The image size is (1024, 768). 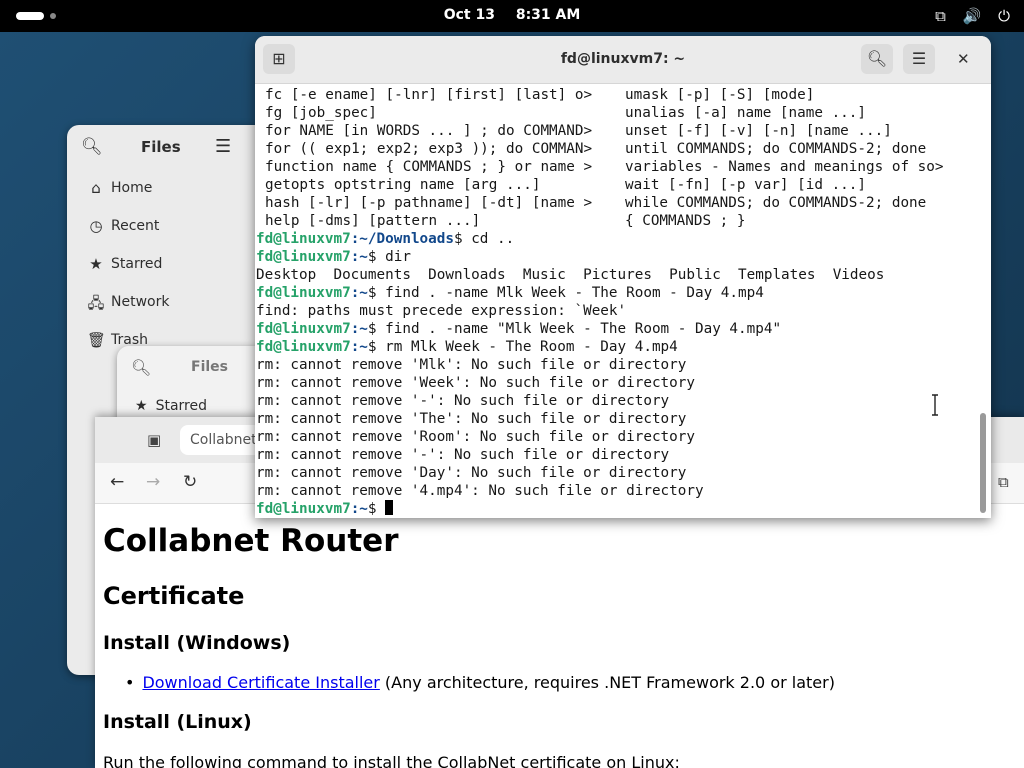 I want to click on help-right-cell: wait [-fn] [-p var] [id ...], so click(x=746, y=185).